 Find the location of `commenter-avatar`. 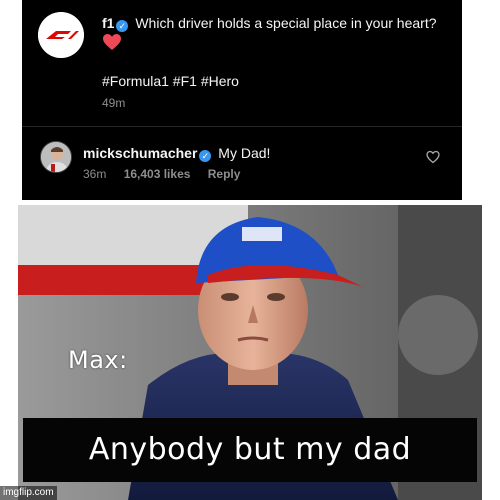

commenter-avatar is located at coordinates (56, 157).